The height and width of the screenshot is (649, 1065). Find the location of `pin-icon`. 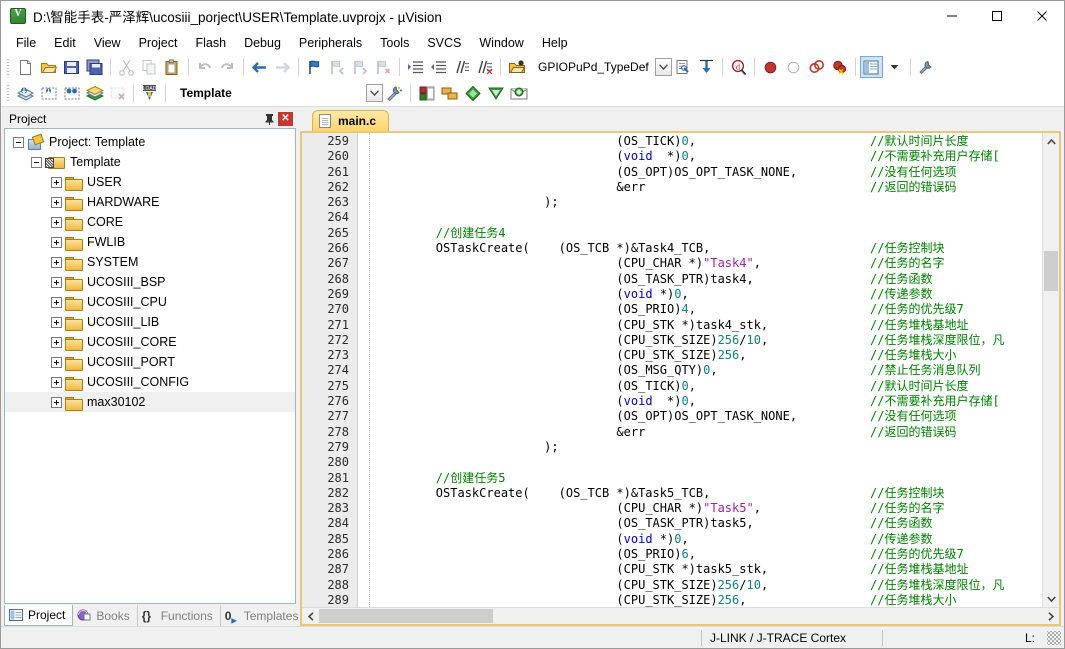

pin-icon is located at coordinates (269, 119).